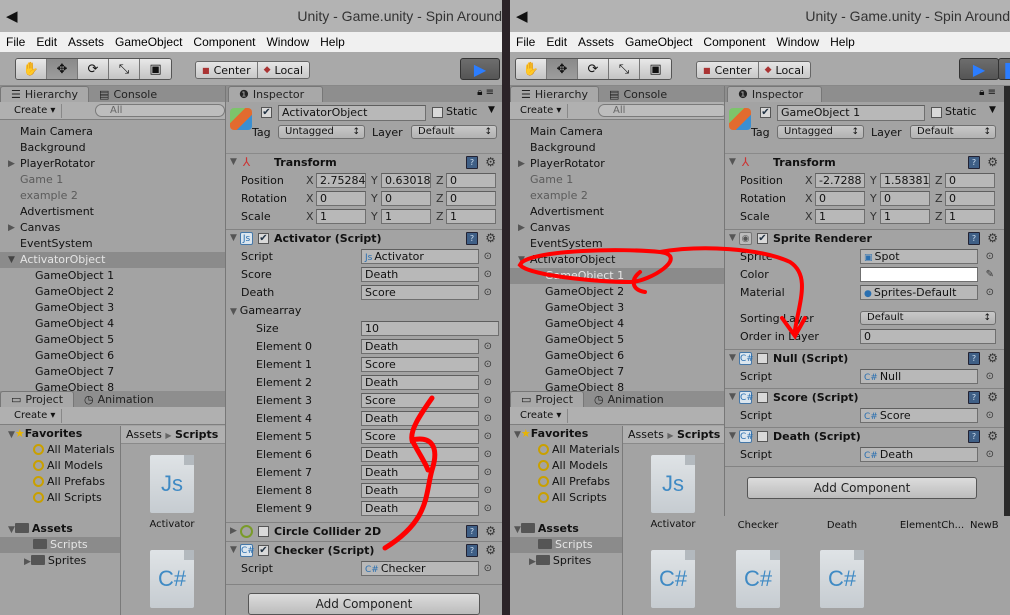 This screenshot has width=1010, height=615. Describe the element at coordinates (406, 180) in the screenshot. I see `position-y-input: 0.63018` at that location.